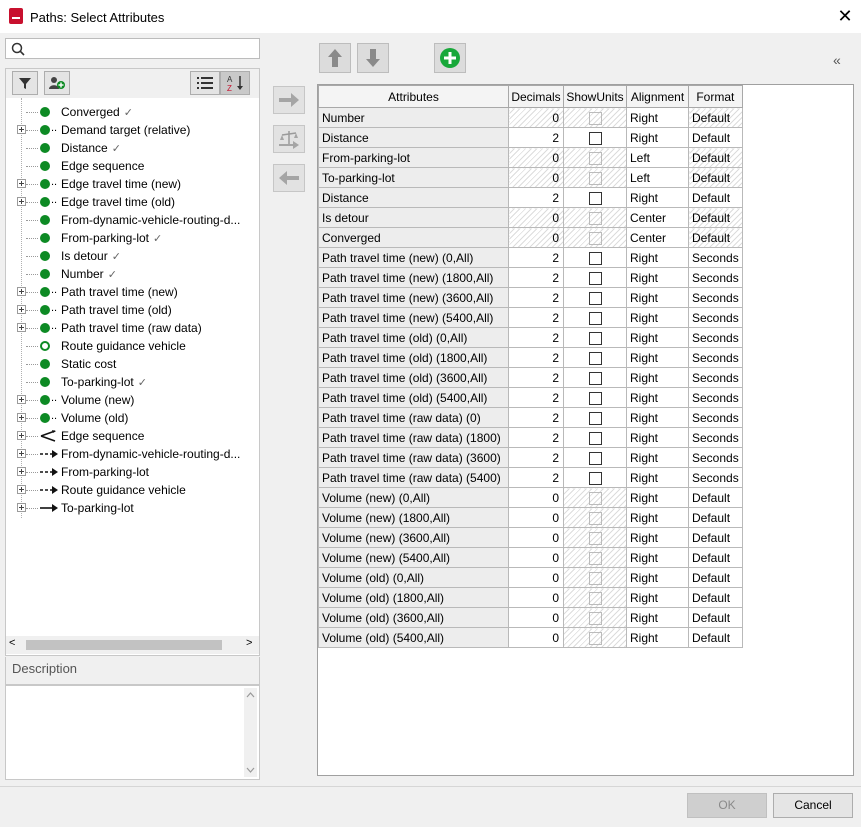 The height and width of the screenshot is (827, 861). What do you see at coordinates (132, 732) in the screenshot?
I see `description-box` at bounding box center [132, 732].